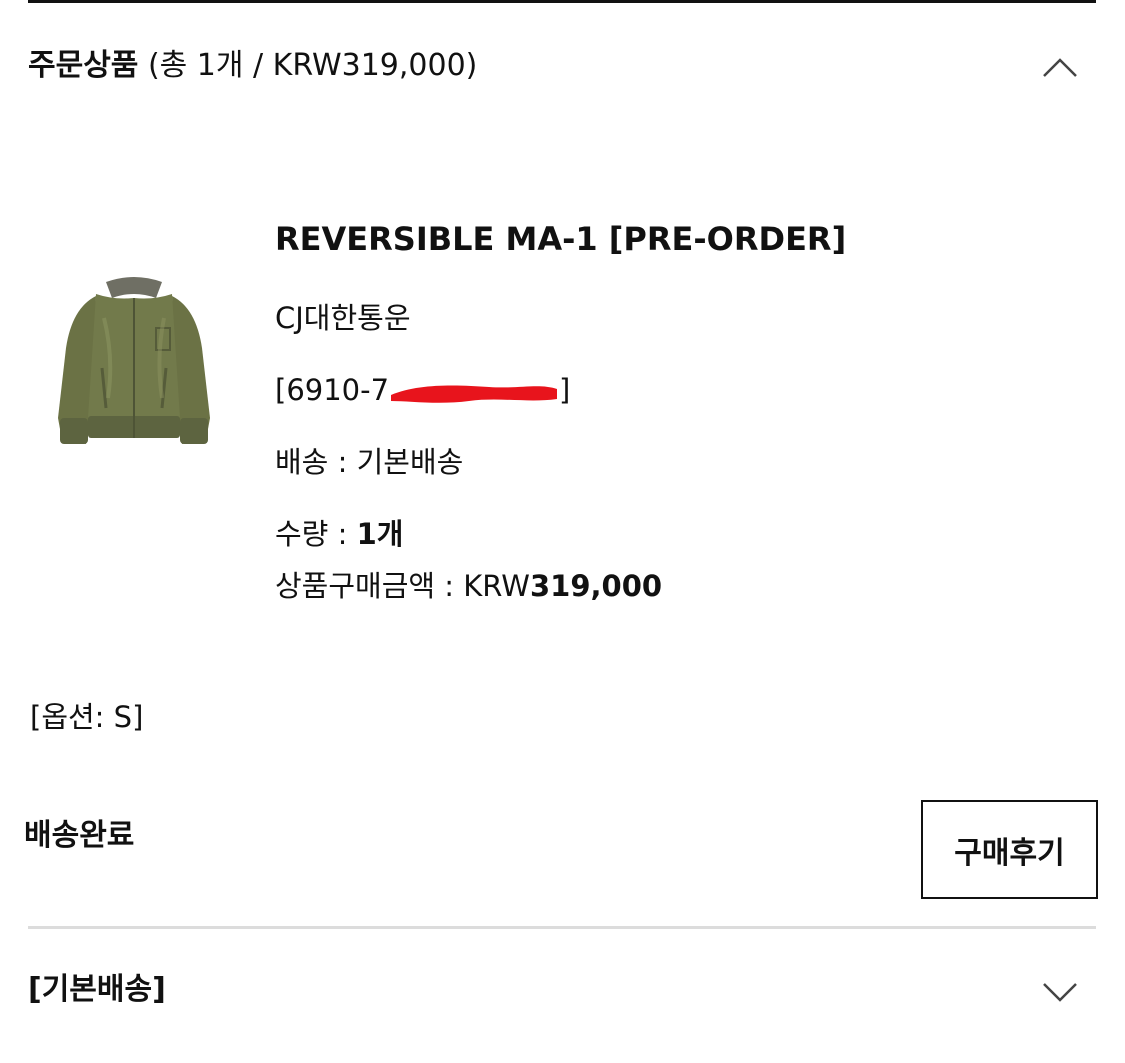 The width and height of the screenshot is (1125, 1063). I want to click on basic-shipping-label: [기본배송], so click(97, 989).